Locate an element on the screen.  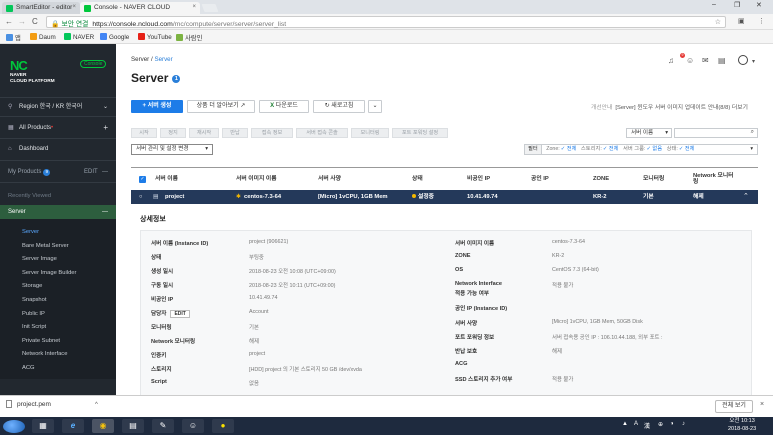
filter-value-server-group: ✓ 없음 is located at coordinates (654, 149).